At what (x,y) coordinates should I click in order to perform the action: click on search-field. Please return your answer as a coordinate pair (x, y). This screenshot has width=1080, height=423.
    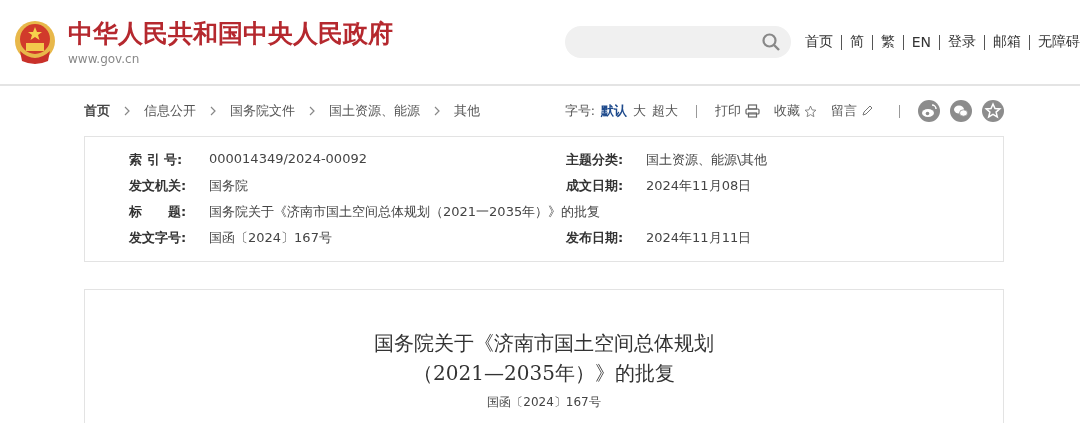
    Looking at the image, I should click on (677, 42).